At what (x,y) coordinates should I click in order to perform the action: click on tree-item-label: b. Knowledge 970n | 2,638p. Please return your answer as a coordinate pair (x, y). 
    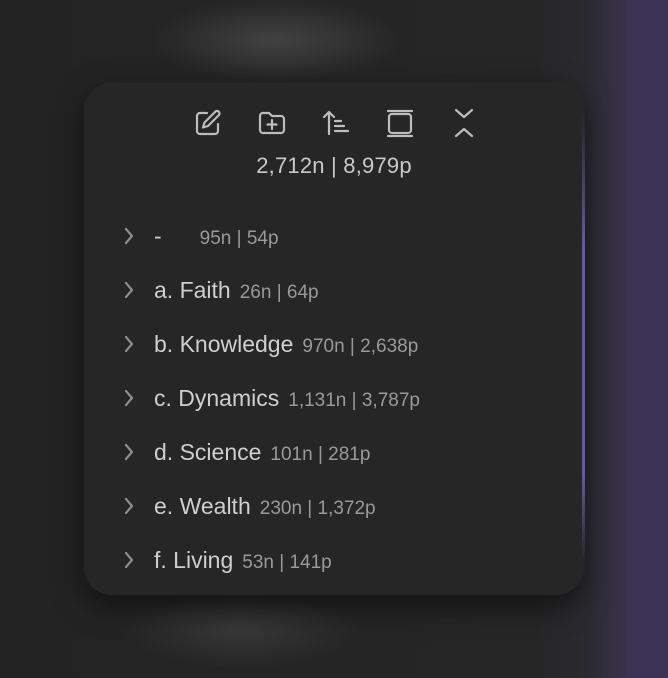
    Looking at the image, I should click on (286, 344).